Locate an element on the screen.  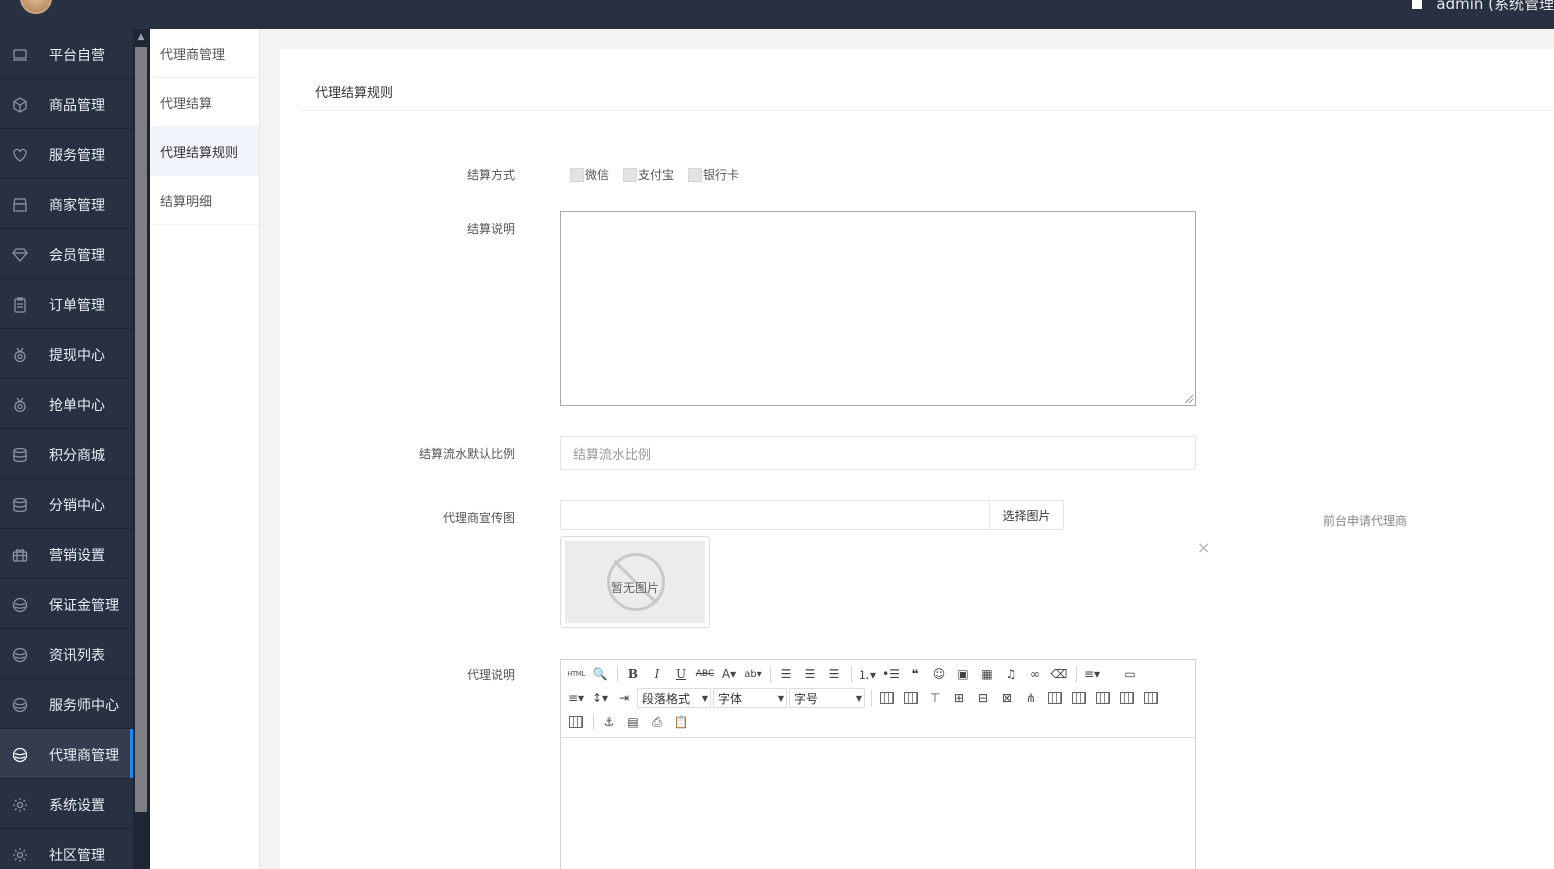
font-size-select: 字号 ▼ is located at coordinates (827, 698).